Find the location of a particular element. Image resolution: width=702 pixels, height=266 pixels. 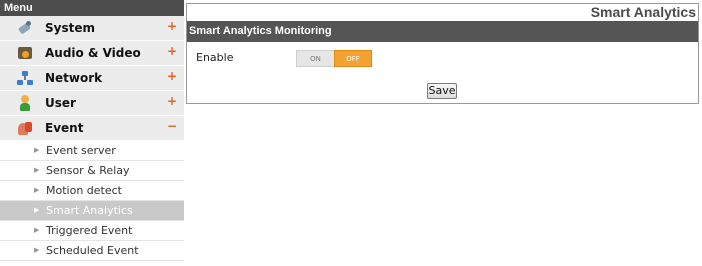

enable-toggle: ON OFF is located at coordinates (334, 58).